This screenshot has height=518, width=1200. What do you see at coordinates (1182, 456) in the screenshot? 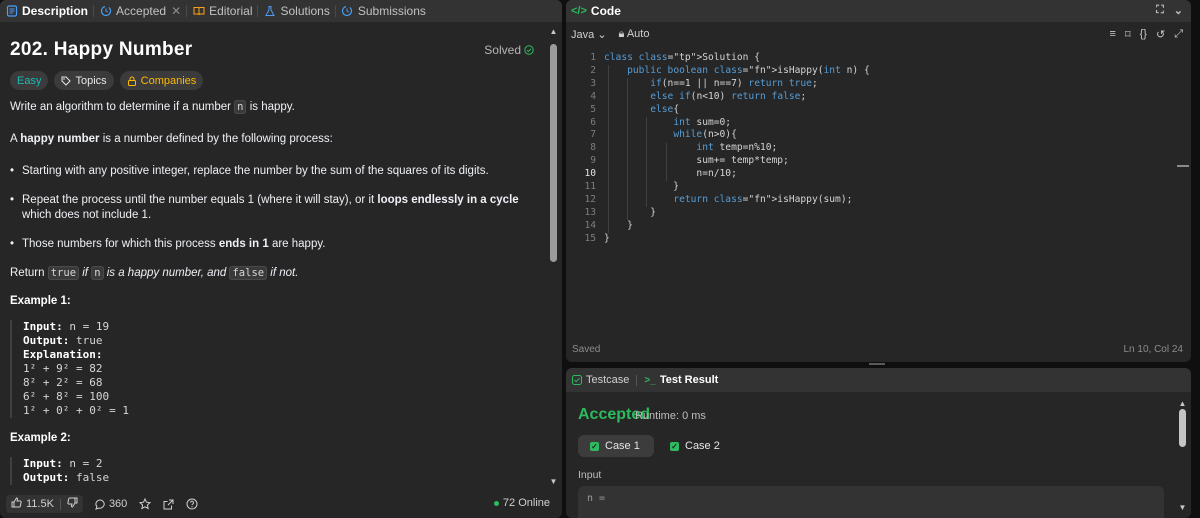
I see `test-scrollbar: ▲ ▼` at bounding box center [1182, 456].